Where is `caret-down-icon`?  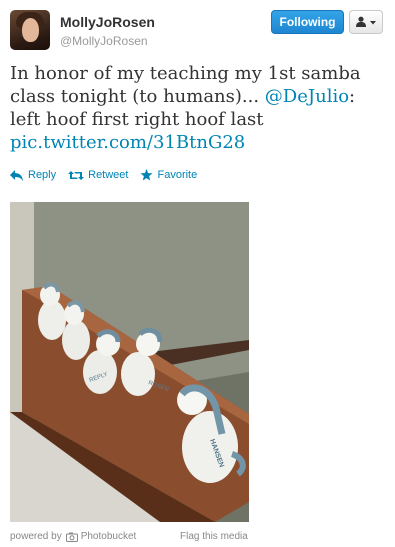
caret-down-icon is located at coordinates (373, 23).